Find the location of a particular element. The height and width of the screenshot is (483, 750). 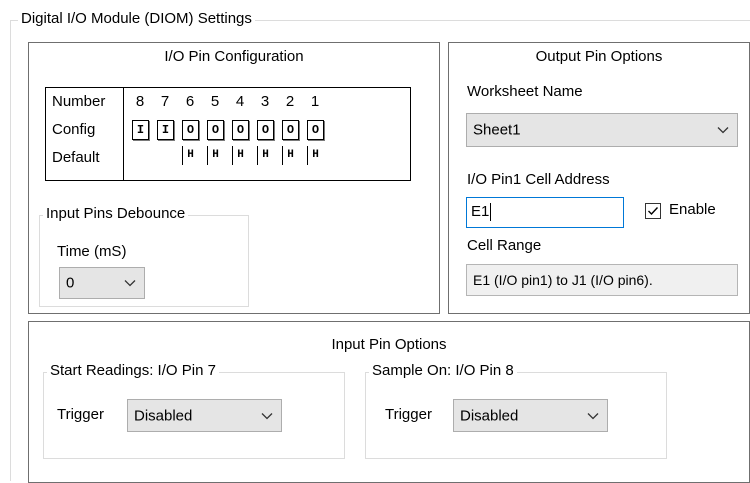

pin-6-default-toggle: H is located at coordinates (190, 155).